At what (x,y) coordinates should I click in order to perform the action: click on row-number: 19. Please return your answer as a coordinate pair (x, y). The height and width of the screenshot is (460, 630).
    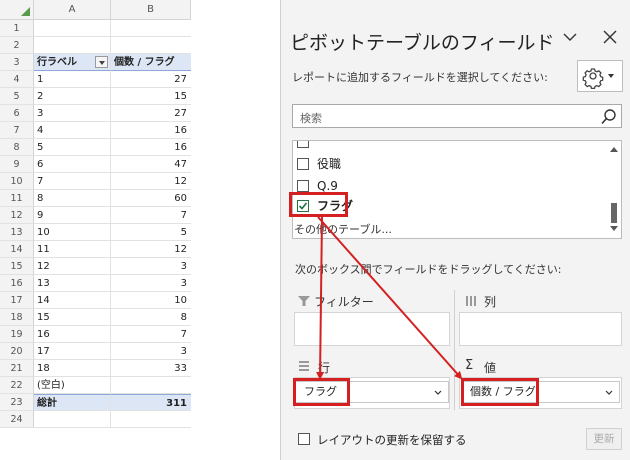
    Looking at the image, I should click on (17, 334).